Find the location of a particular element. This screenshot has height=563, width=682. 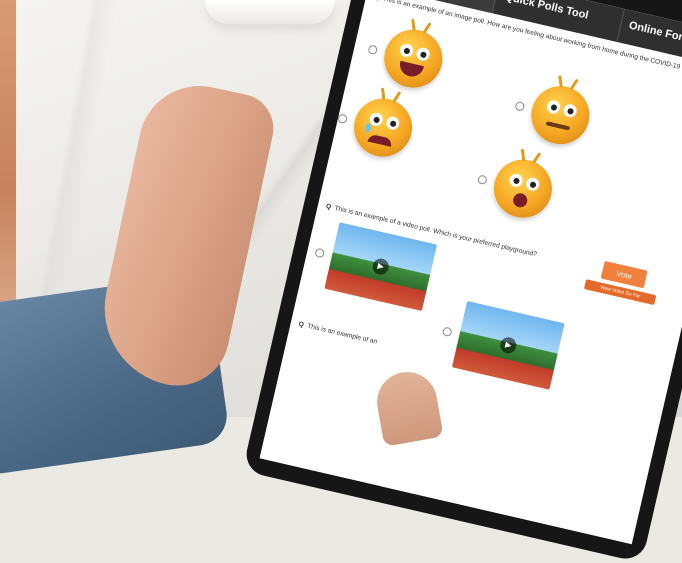

video-option-2: ▶ is located at coordinates (500, 343).